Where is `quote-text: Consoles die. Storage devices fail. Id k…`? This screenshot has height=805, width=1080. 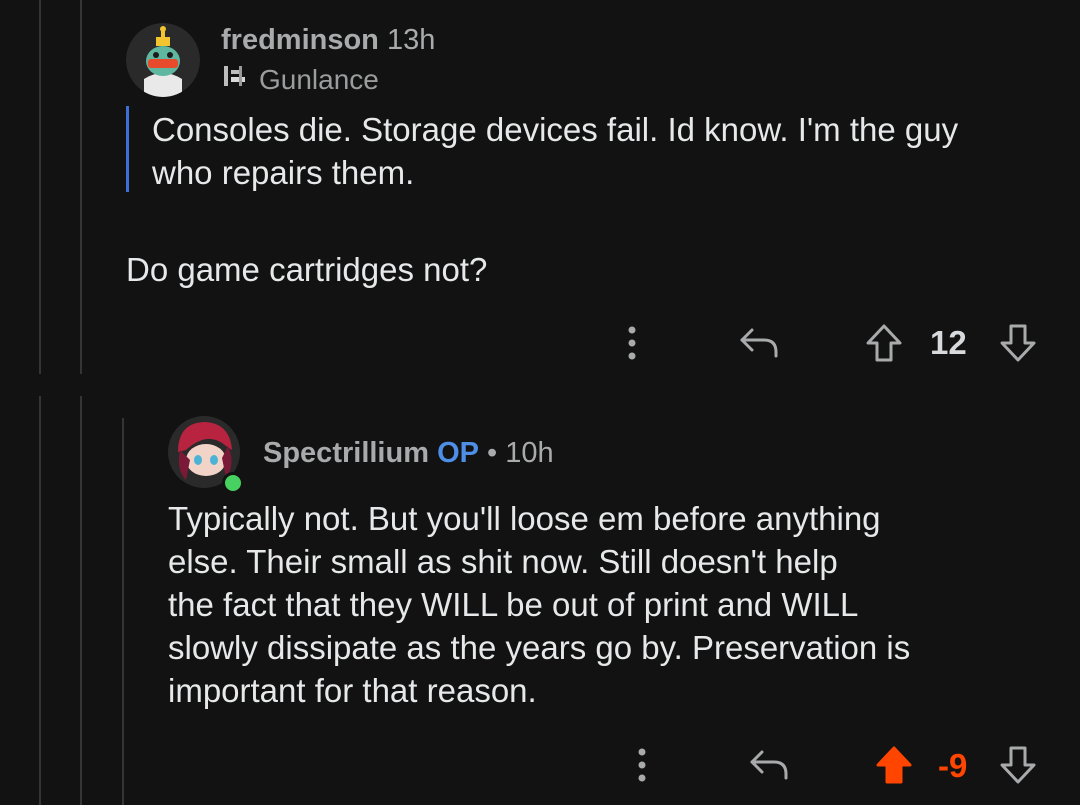 quote-text: Consoles die. Storage devices fail. Id k… is located at coordinates (555, 151).